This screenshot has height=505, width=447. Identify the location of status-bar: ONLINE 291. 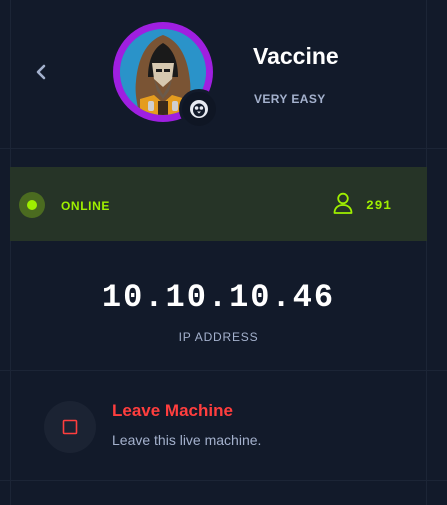
(218, 204).